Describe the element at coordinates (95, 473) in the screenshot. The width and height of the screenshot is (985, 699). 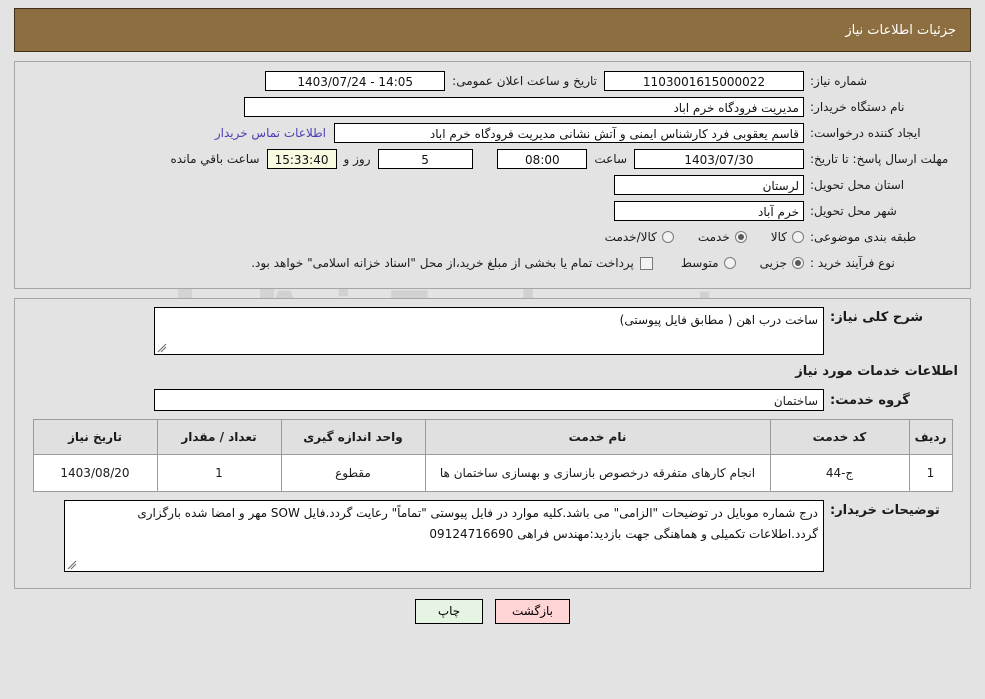
I see `cell-need-date: 1403/08/20` at that location.